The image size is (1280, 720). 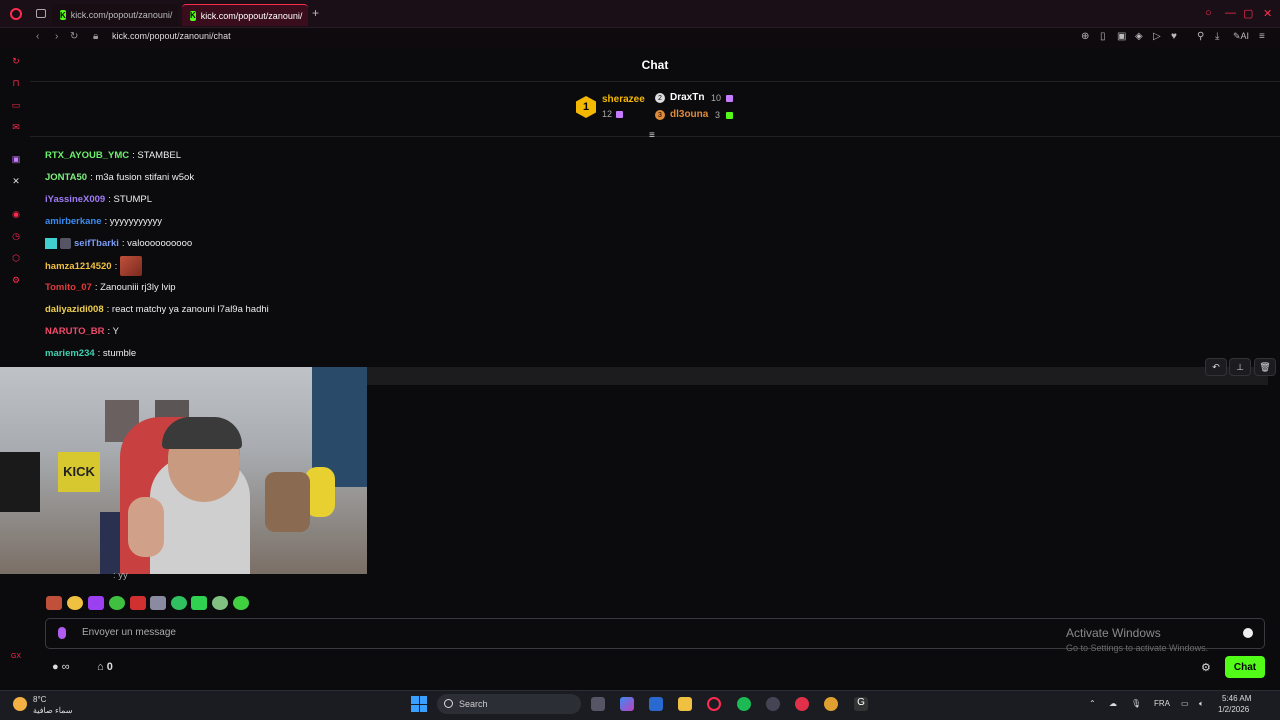 What do you see at coordinates (1139, 36) in the screenshot?
I see `shield-icon: ◈` at bounding box center [1139, 36].